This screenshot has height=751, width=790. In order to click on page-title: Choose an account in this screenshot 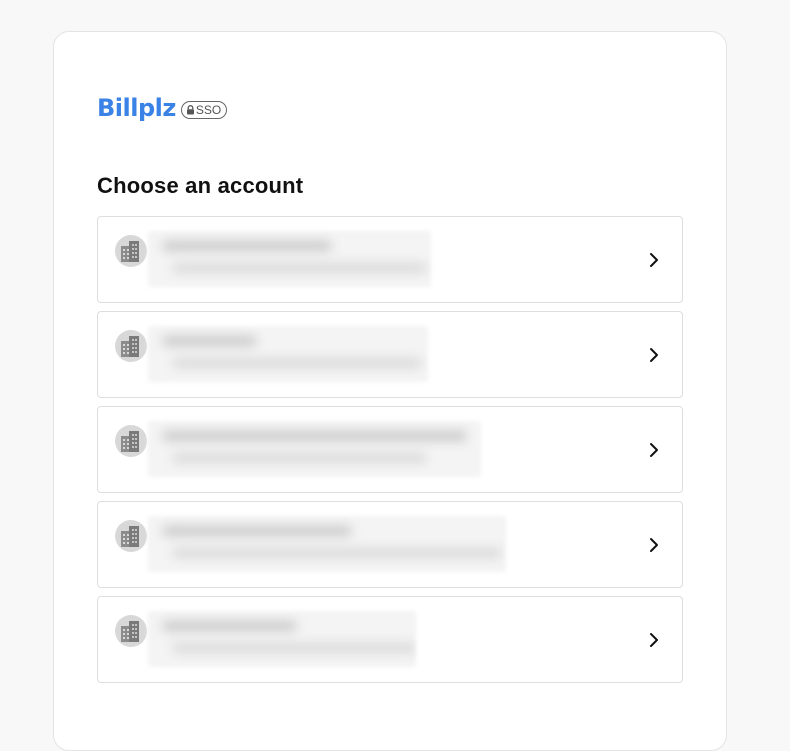, I will do `click(200, 185)`.